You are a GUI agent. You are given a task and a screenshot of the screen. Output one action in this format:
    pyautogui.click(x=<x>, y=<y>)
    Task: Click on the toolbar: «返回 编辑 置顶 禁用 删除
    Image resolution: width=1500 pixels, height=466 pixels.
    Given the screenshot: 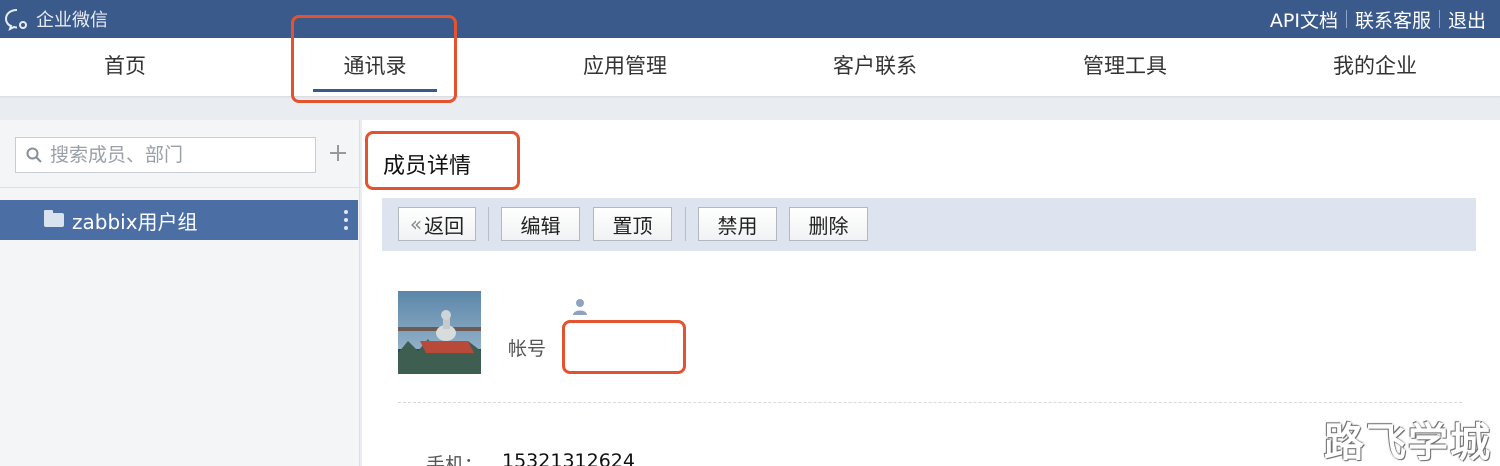 What is the action you would take?
    pyautogui.click(x=929, y=224)
    